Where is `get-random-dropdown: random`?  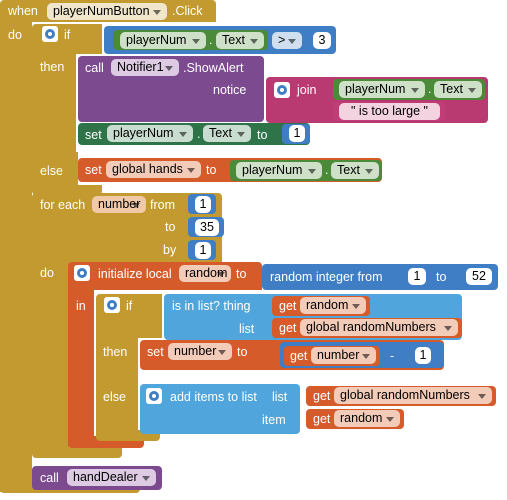
get-random-dropdown: random is located at coordinates (333, 305).